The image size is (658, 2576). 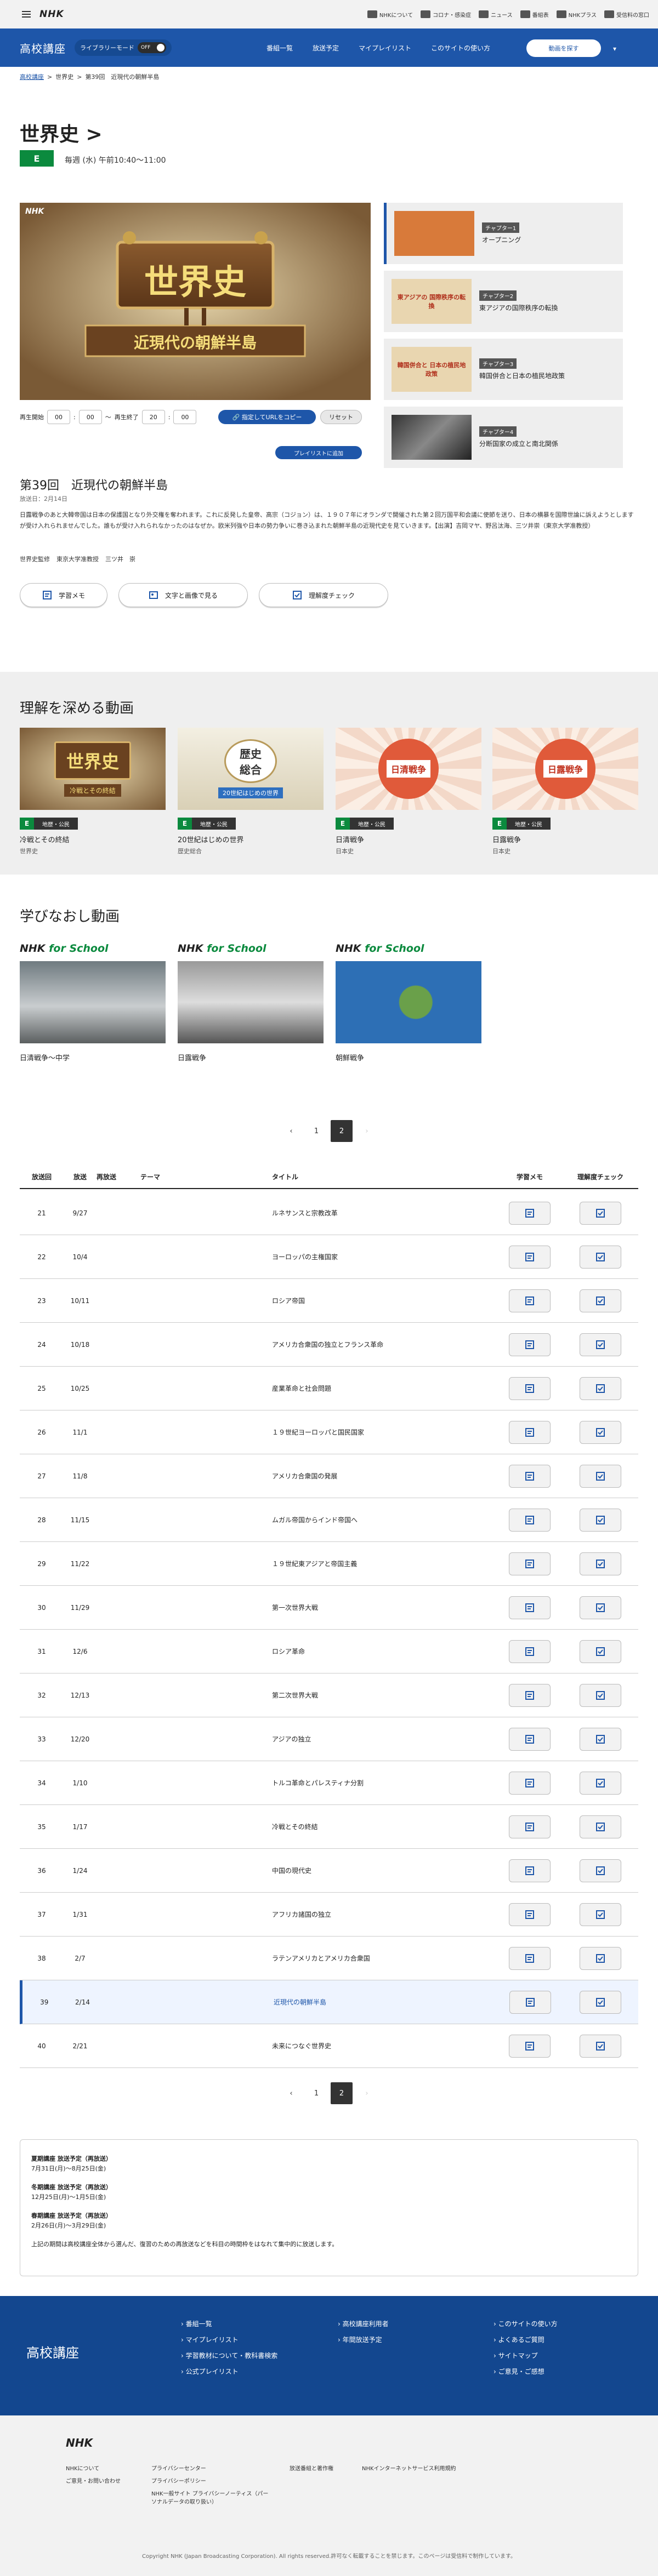 I want to click on prev-page-button: ‹, so click(x=291, y=1131).